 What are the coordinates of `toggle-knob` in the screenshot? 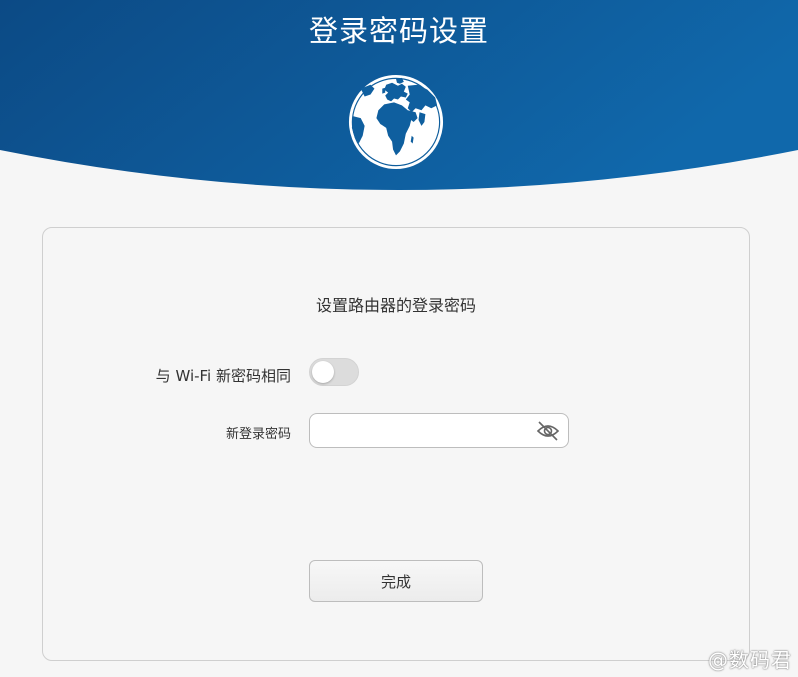 It's located at (323, 372).